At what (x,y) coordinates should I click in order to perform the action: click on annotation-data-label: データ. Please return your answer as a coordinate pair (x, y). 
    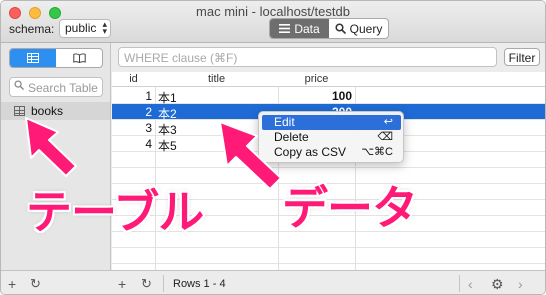
    Looking at the image, I should click on (350, 208).